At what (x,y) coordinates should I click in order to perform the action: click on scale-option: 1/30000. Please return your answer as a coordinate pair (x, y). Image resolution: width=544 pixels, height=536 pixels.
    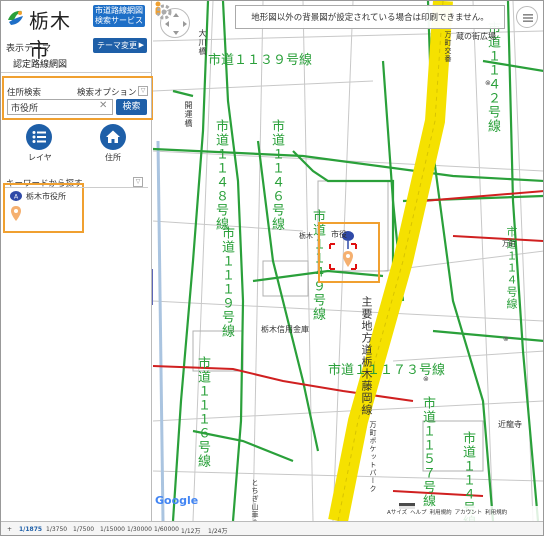
    Looking at the image, I should click on (139, 529).